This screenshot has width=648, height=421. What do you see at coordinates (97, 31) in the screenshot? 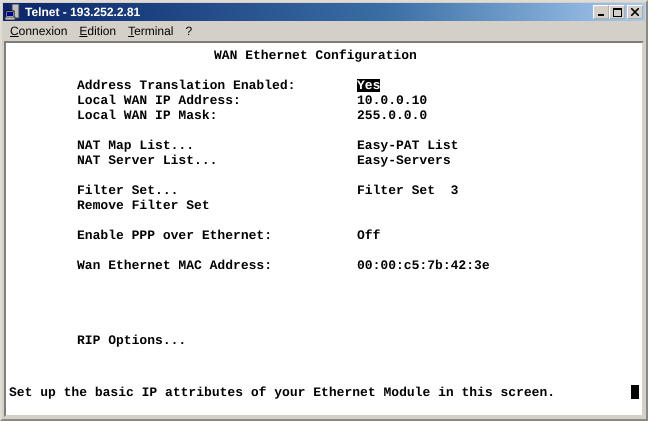
I see `menu-item: Edition` at bounding box center [97, 31].